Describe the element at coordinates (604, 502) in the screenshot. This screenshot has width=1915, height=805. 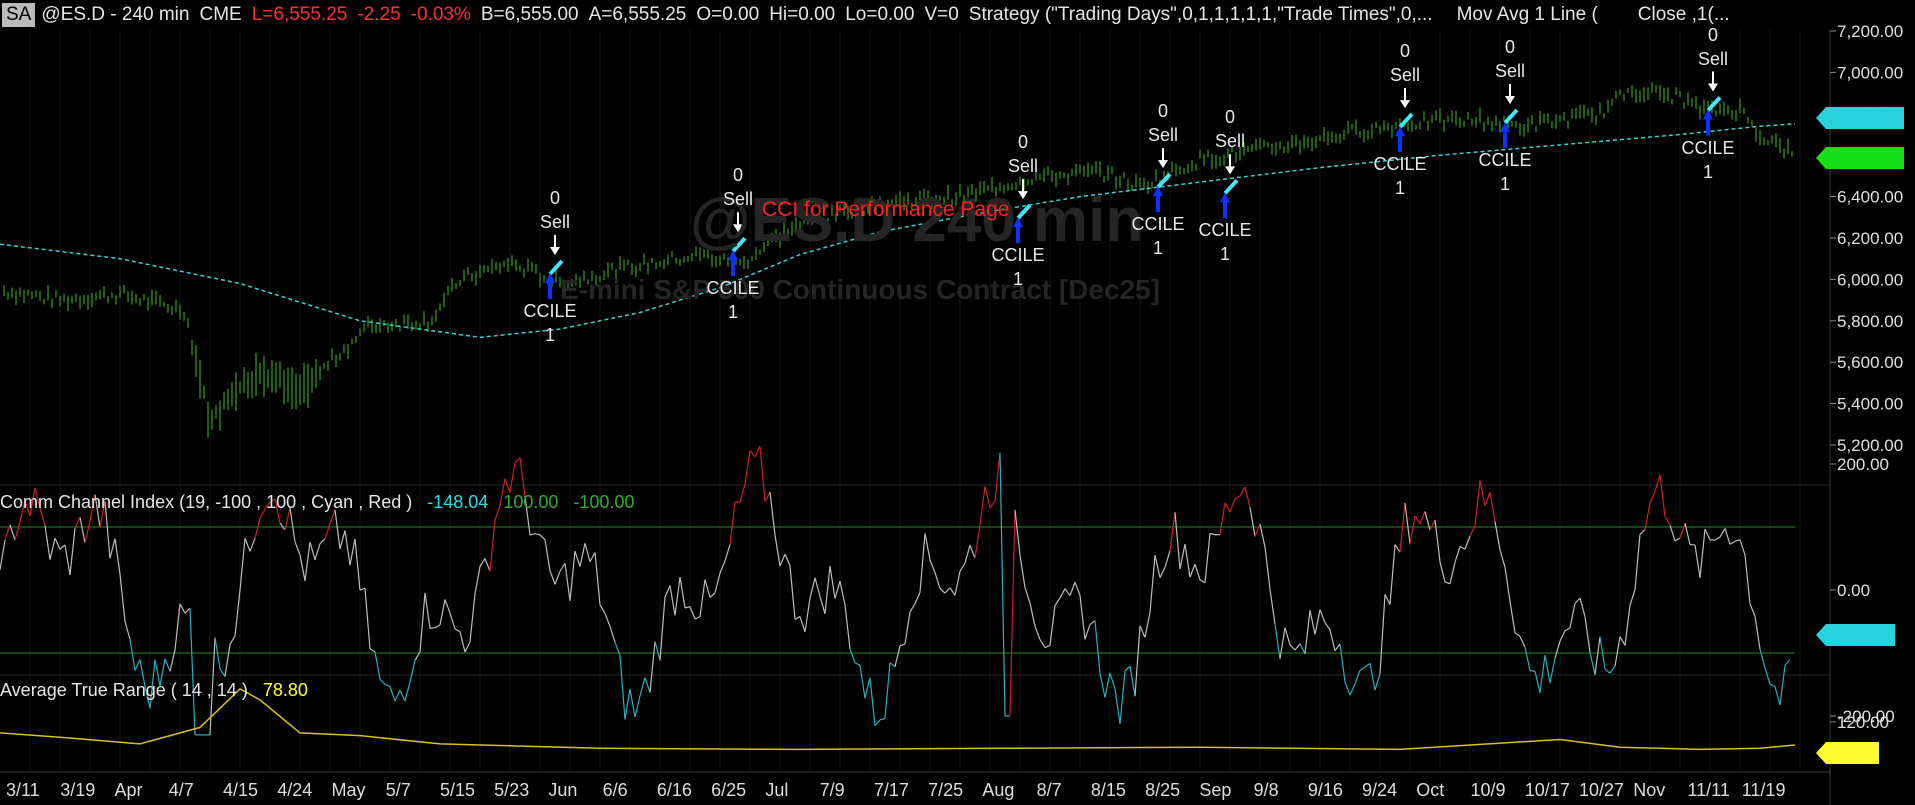
I see `cci-lower: -100.00` at that location.